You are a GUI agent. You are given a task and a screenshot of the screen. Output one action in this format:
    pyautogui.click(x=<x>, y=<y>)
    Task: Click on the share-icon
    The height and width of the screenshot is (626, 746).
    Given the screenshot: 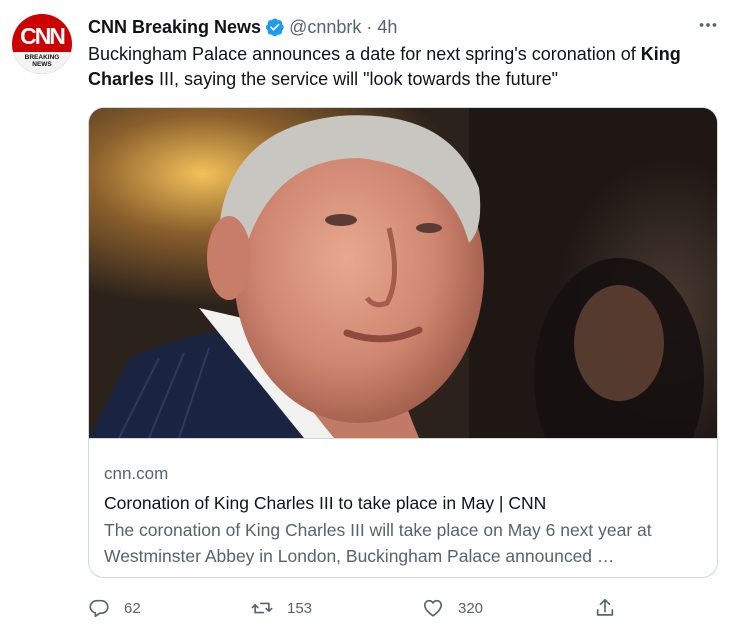 What is the action you would take?
    pyautogui.click(x=605, y=607)
    